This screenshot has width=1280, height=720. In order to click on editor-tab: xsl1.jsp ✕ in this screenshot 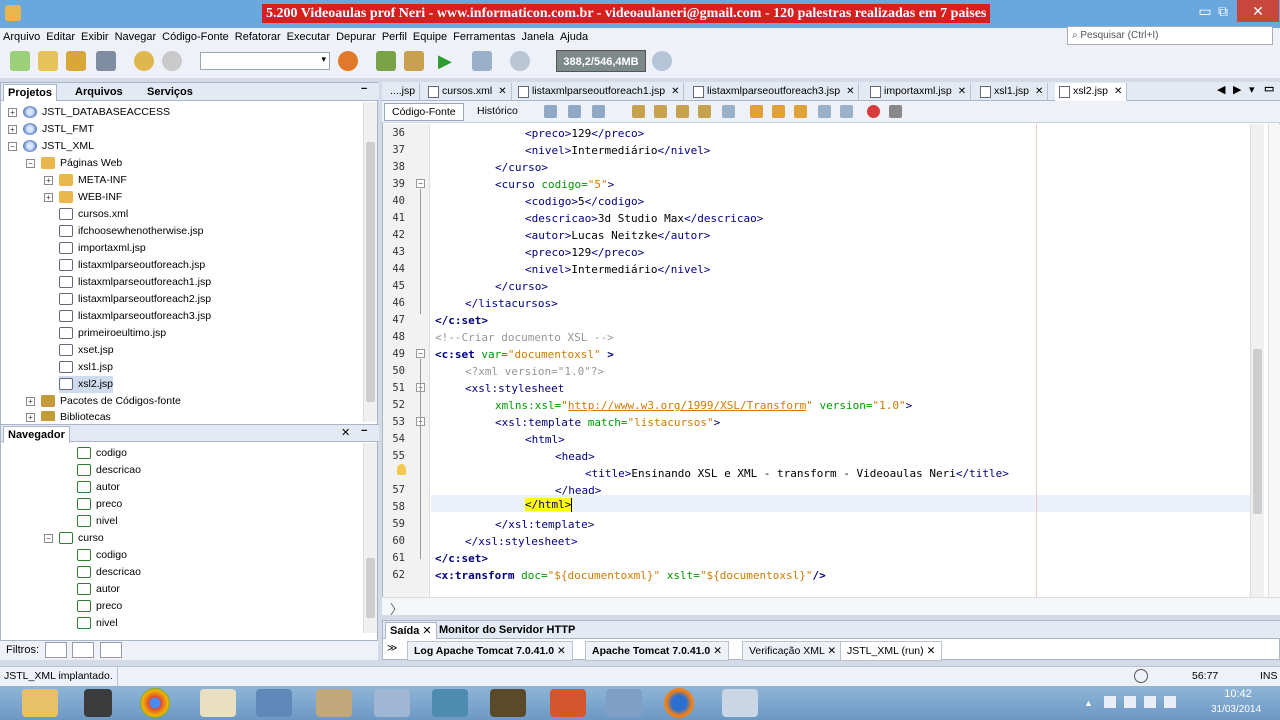, I will do `click(1012, 92)`.